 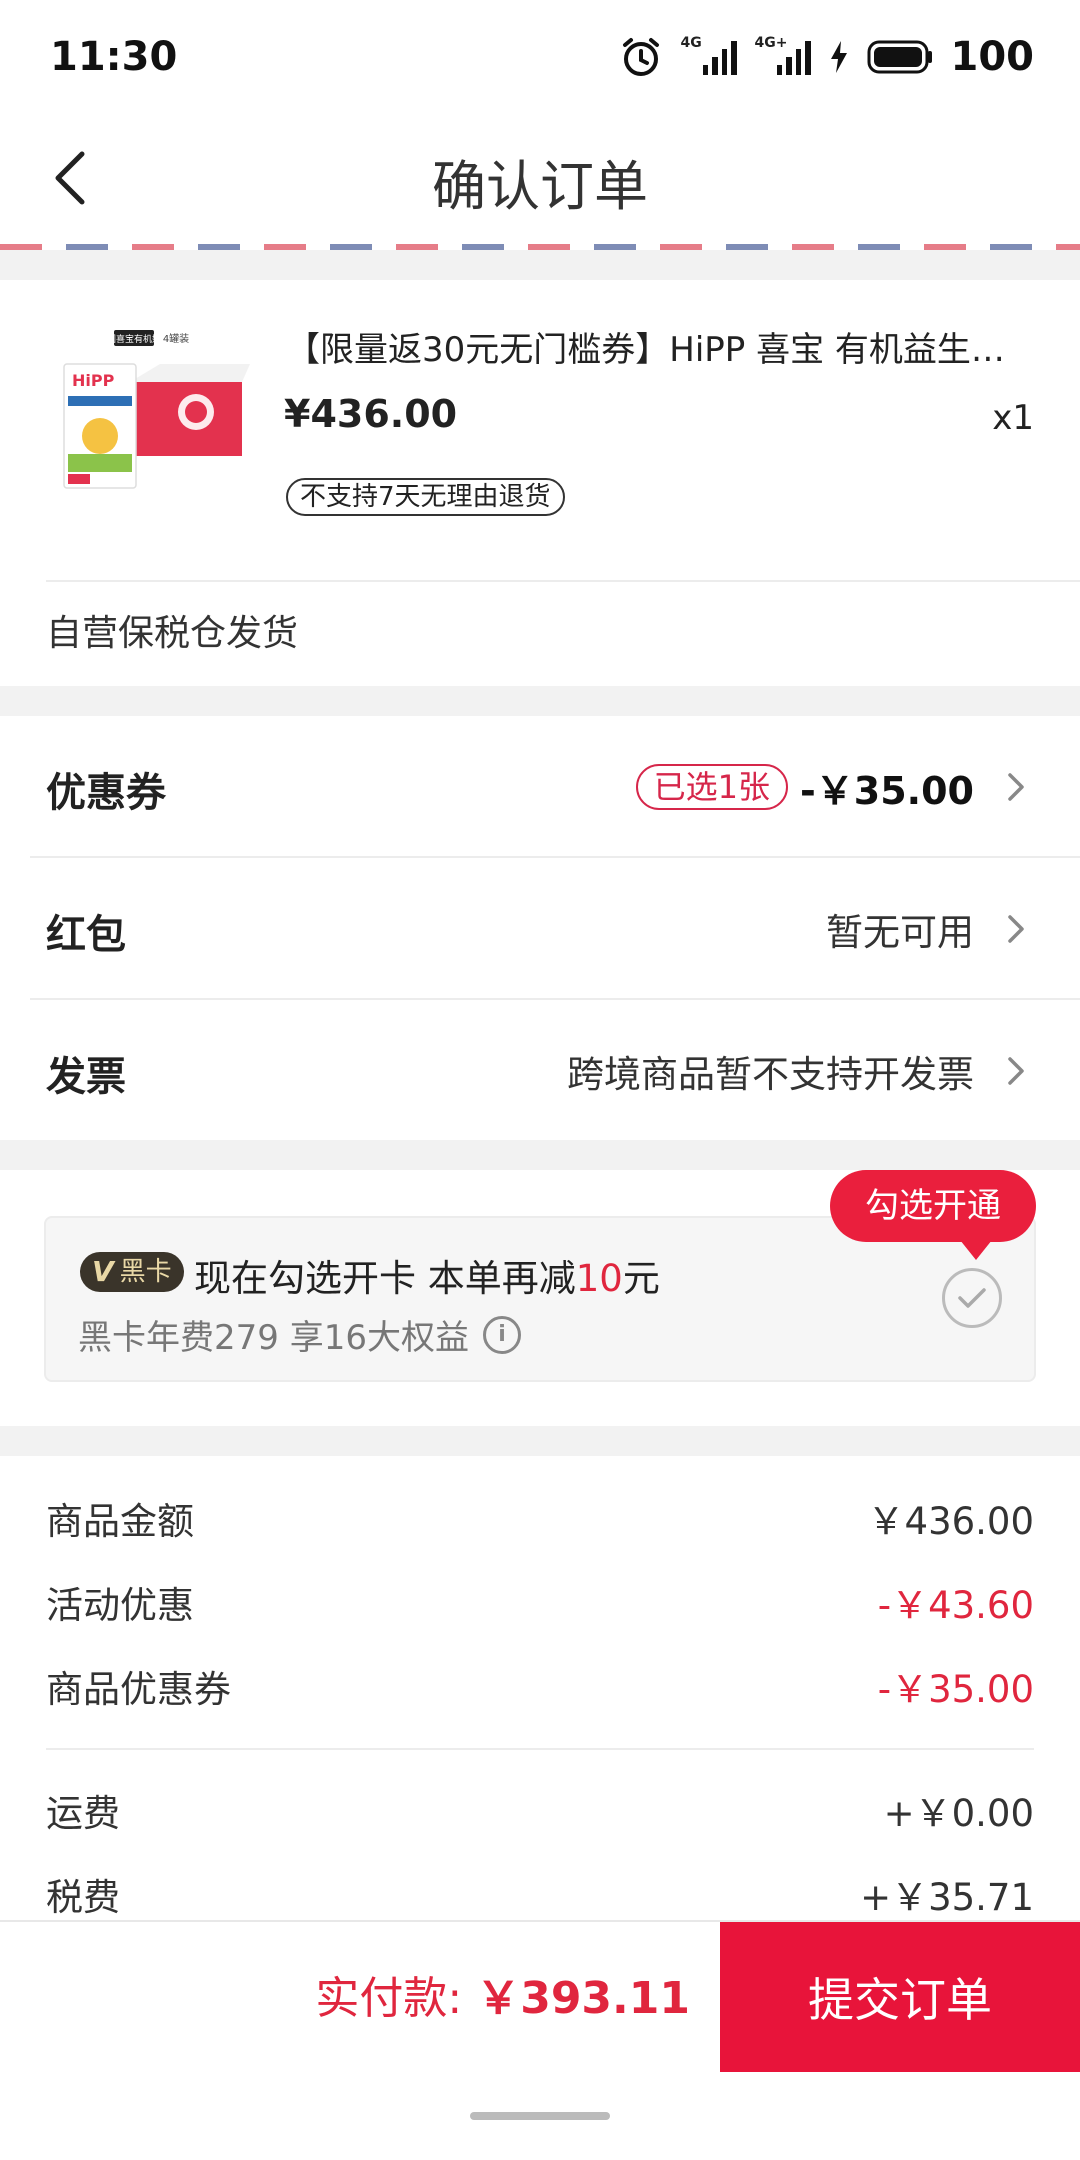 I want to click on return-policy-tag: 不支持7天无理由退货, so click(x=425, y=497).